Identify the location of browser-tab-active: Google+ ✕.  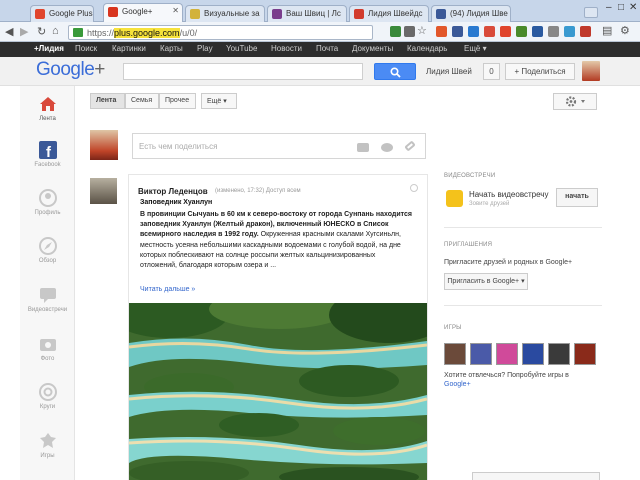
(143, 13).